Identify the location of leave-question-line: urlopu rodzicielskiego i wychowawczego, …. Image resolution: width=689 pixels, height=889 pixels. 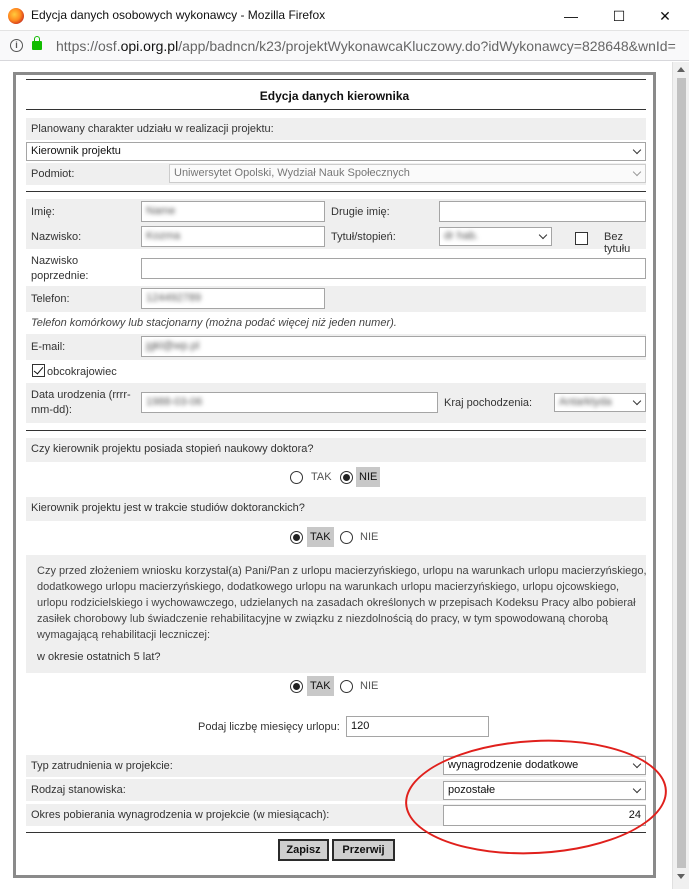
(336, 603).